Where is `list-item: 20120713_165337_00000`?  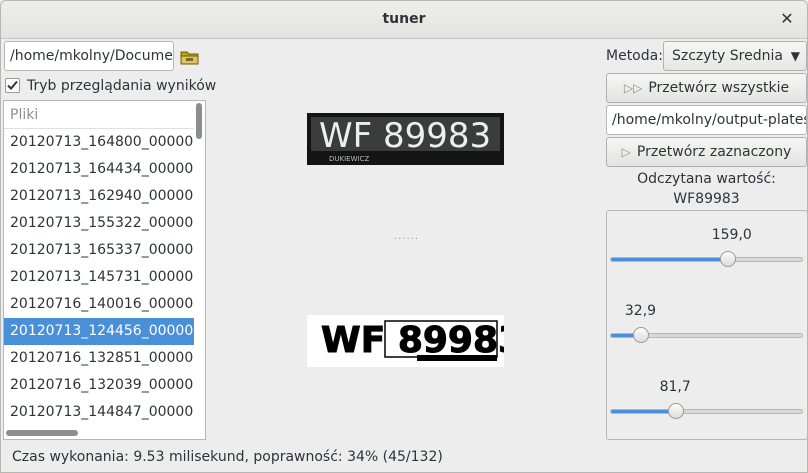
list-item: 20120713_165337_00000 is located at coordinates (99, 250).